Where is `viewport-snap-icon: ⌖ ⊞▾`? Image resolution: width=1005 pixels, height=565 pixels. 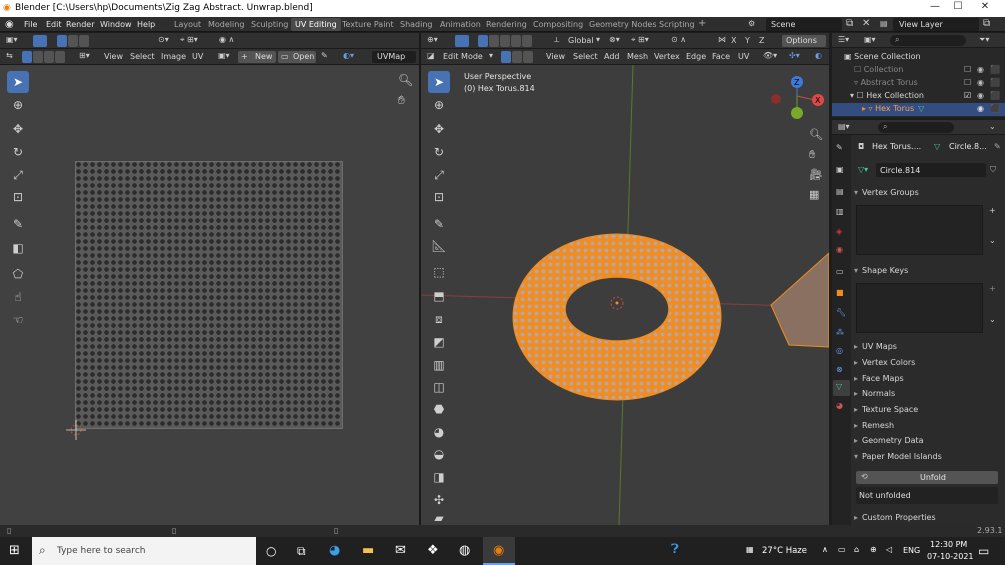
viewport-snap-icon: ⌖ ⊞▾ is located at coordinates (640, 40).